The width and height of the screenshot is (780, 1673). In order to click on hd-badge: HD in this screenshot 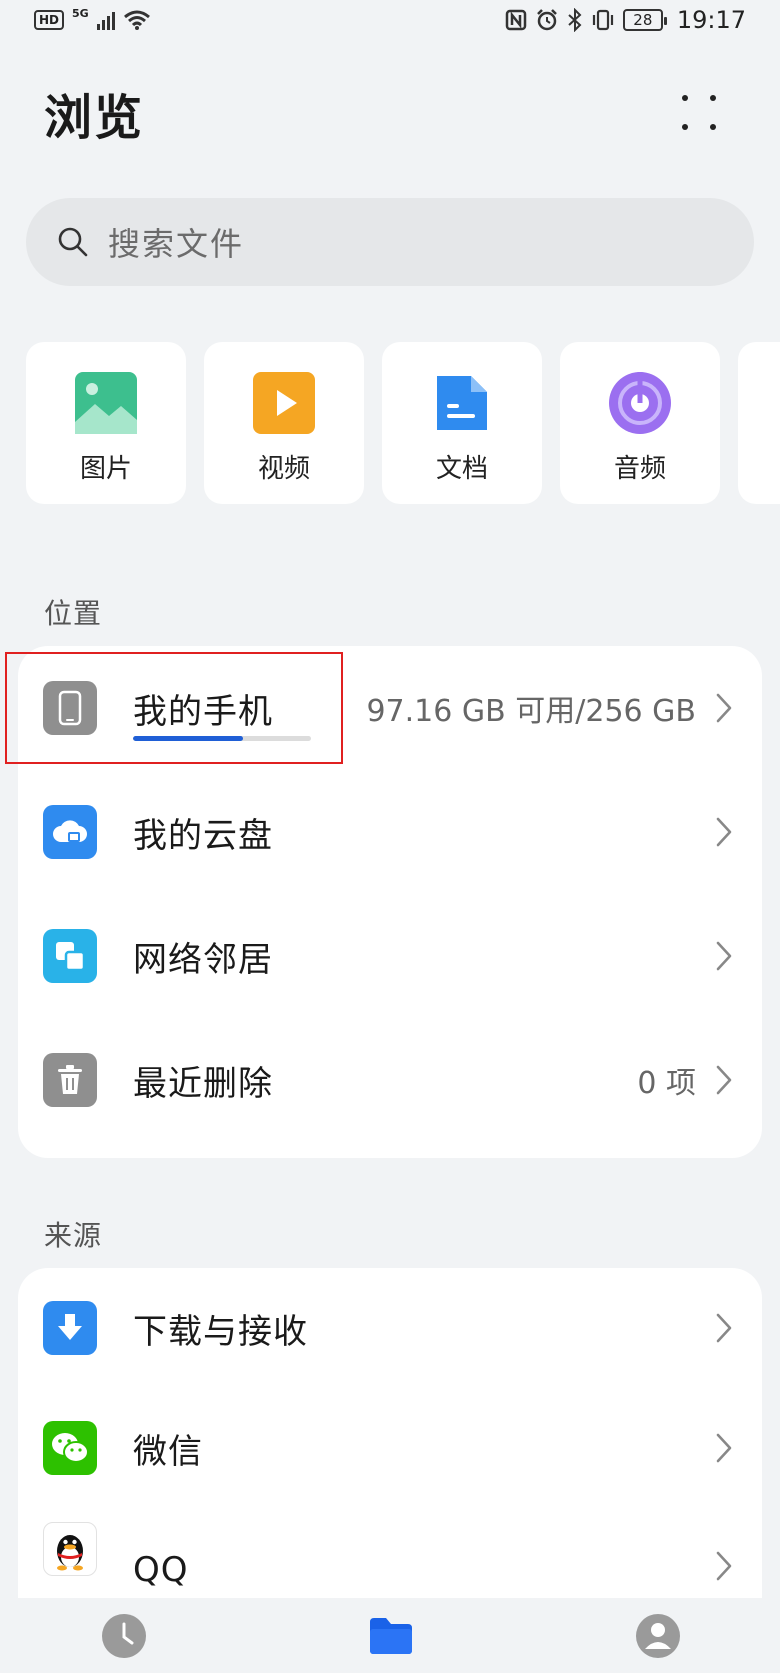, I will do `click(49, 20)`.